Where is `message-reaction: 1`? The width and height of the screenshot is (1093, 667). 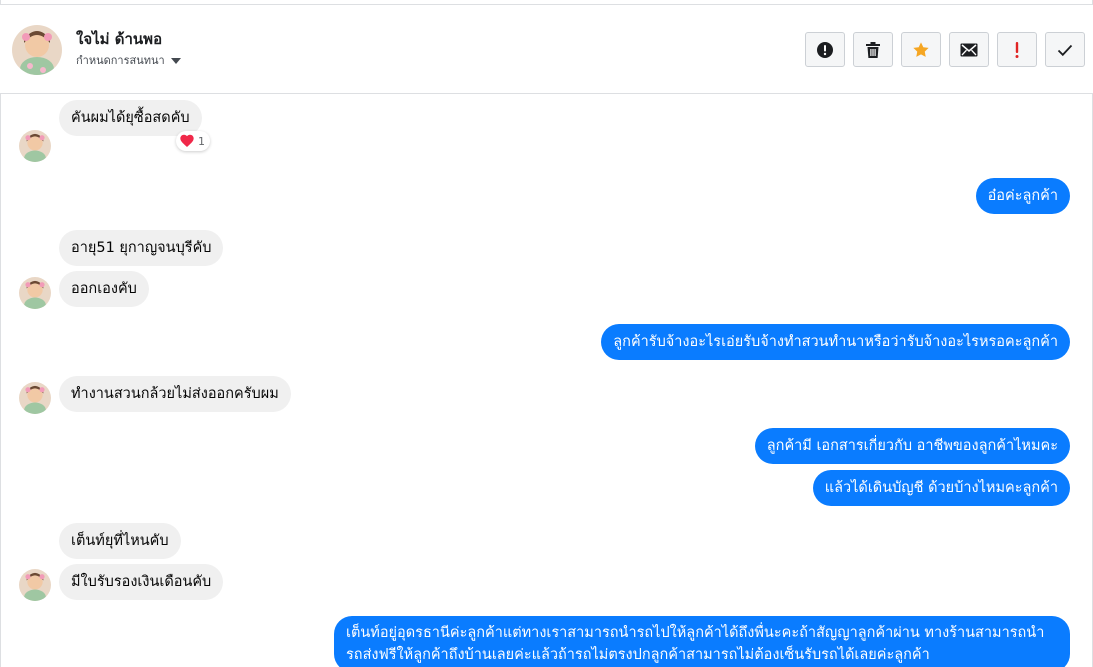 message-reaction: 1 is located at coordinates (193, 141).